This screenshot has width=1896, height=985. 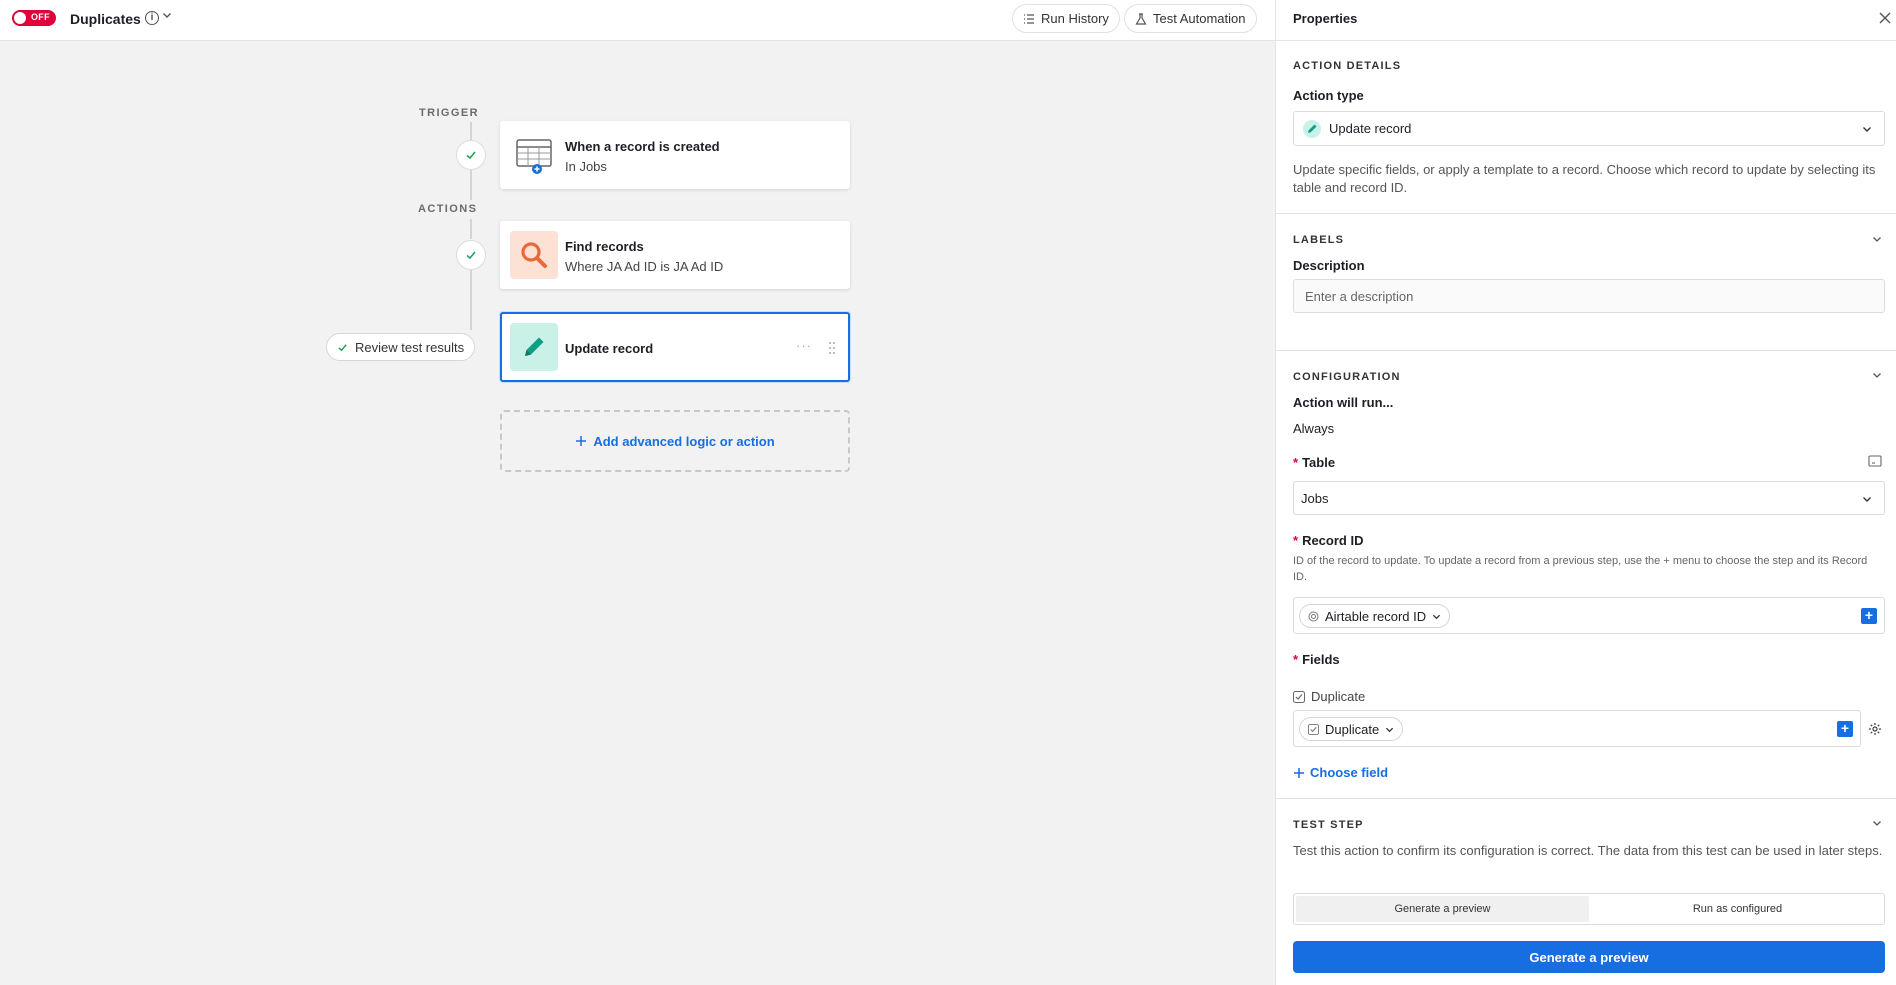 What do you see at coordinates (642, 146) in the screenshot?
I see `trigger-node-title: When a record is created` at bounding box center [642, 146].